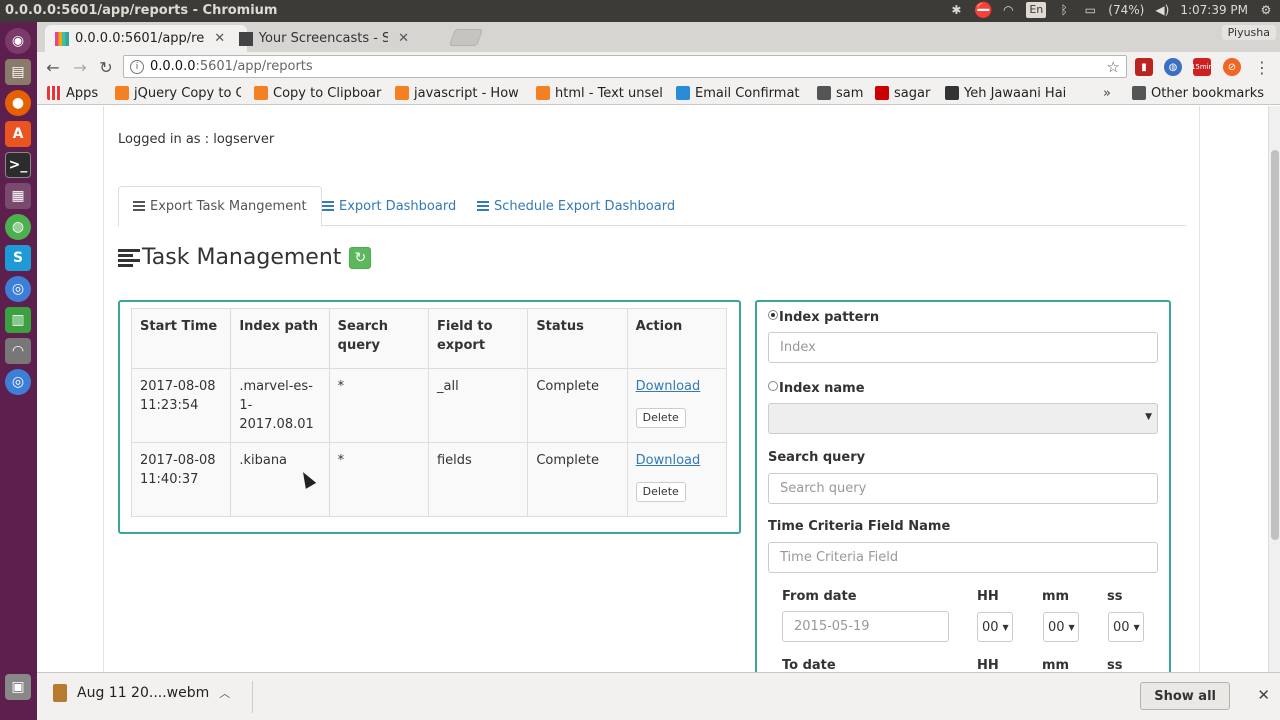 Image resolution: width=1280 pixels, height=720 pixels. I want to click on refresh-button: ↻, so click(360, 257).